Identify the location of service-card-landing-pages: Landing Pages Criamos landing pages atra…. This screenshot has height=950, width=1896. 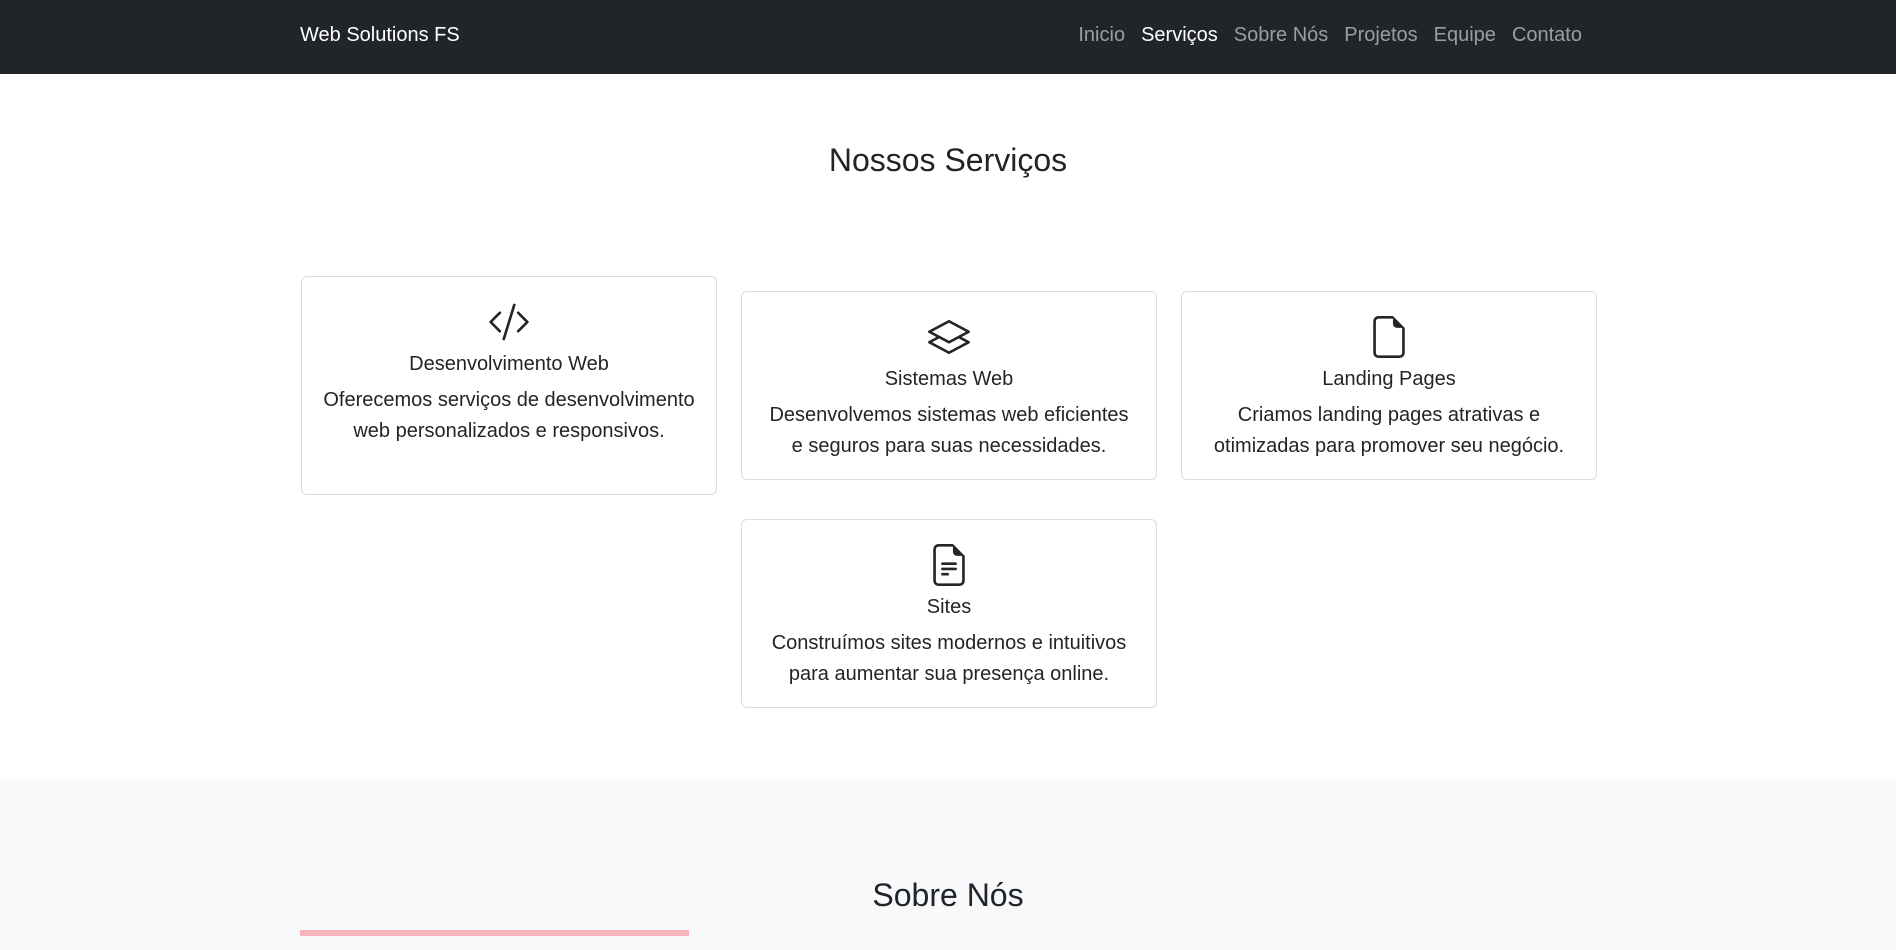
(1389, 385).